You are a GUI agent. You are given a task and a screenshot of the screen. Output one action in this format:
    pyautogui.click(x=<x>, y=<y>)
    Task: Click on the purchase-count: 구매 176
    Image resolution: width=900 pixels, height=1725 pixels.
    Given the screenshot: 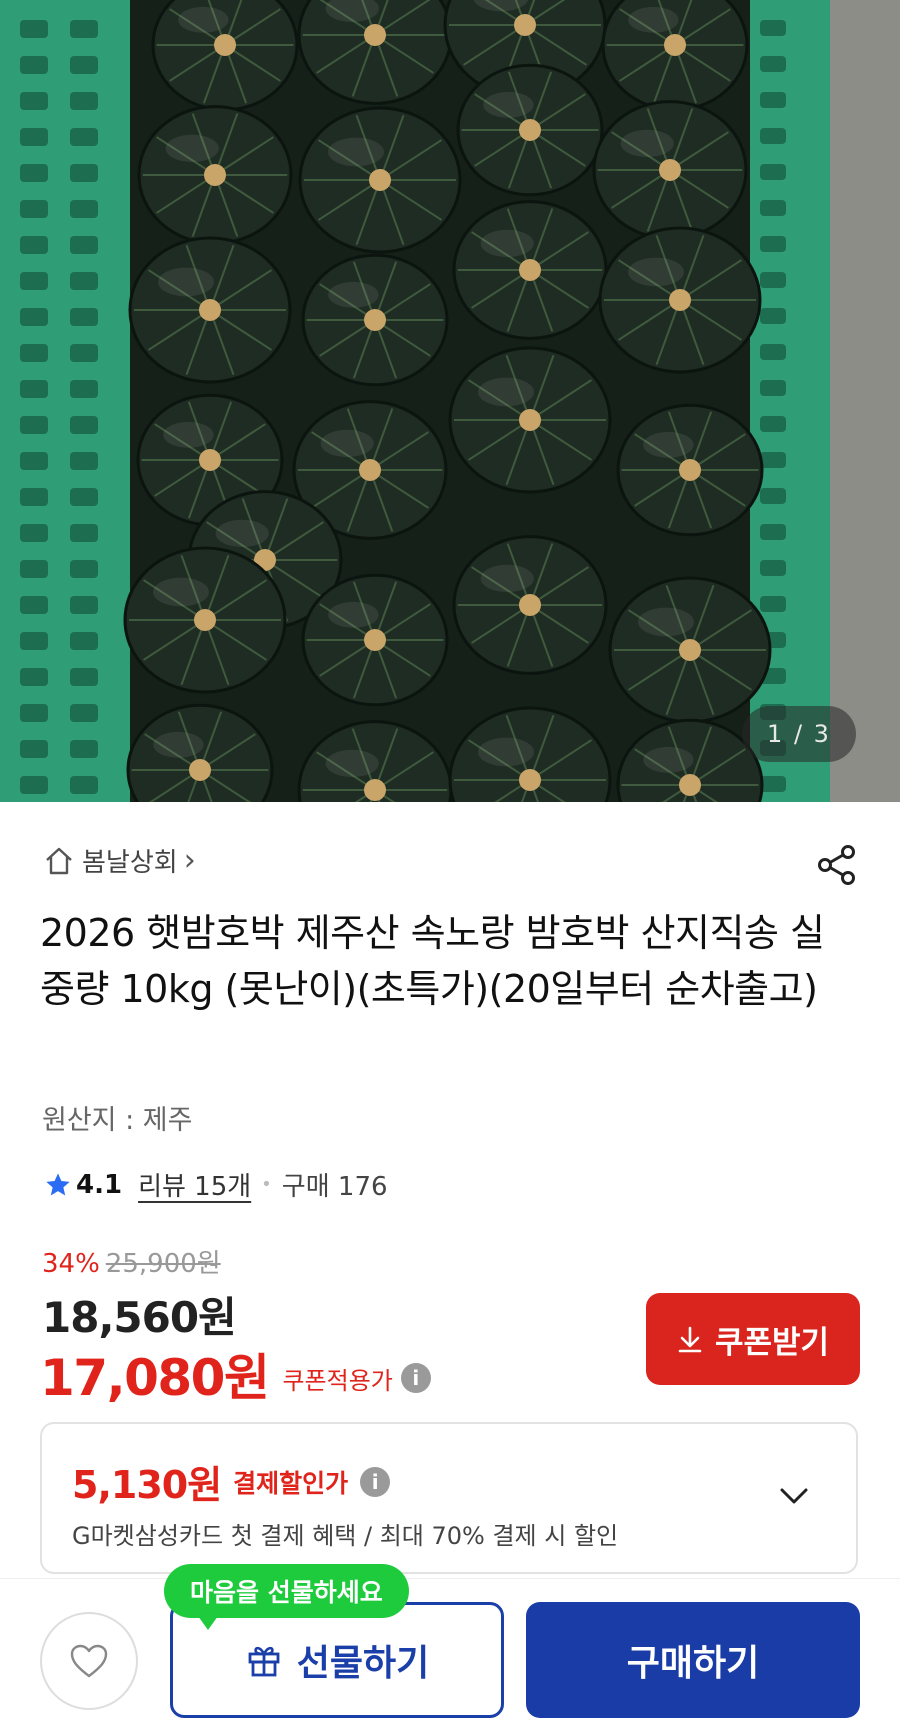 What is the action you would take?
    pyautogui.click(x=334, y=1187)
    